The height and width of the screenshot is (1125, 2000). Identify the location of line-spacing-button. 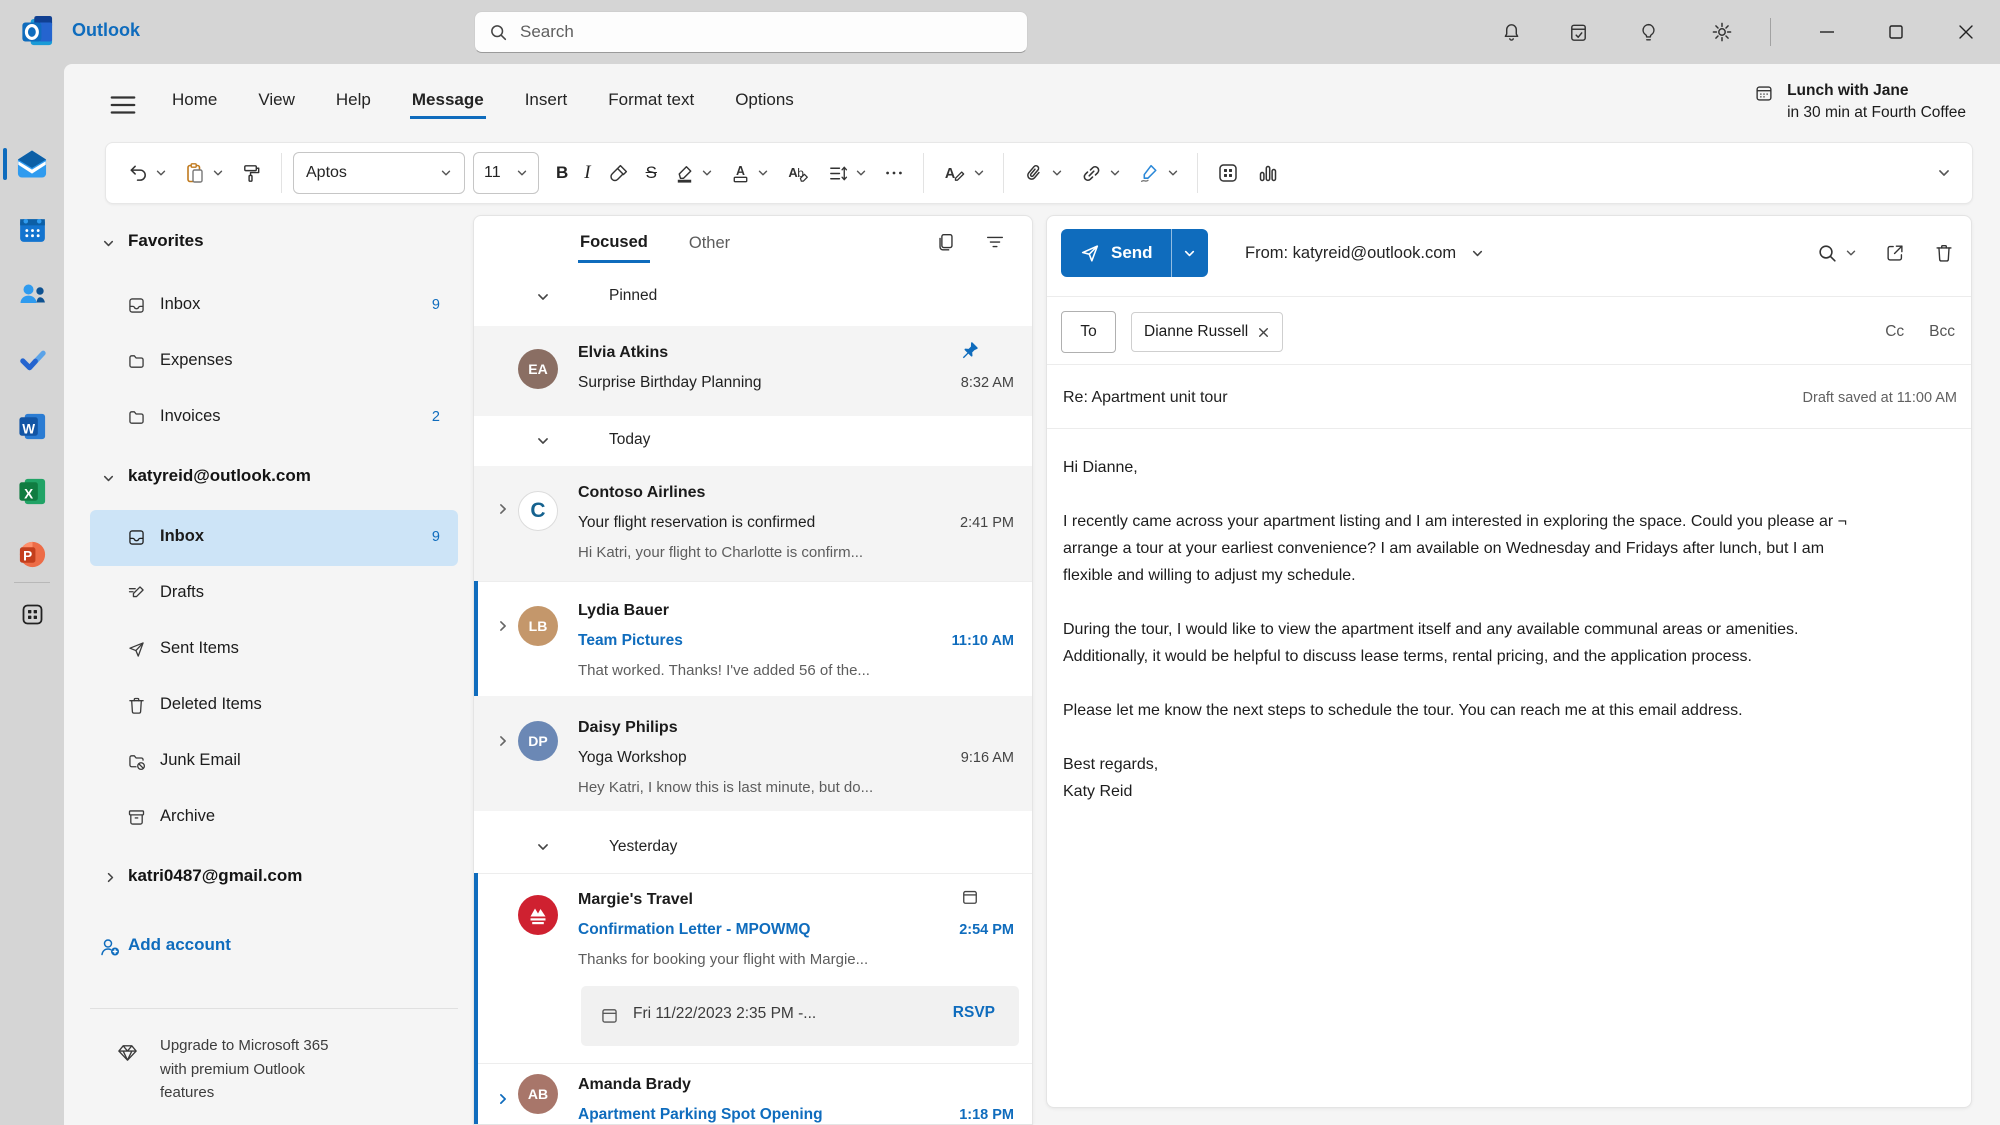
(847, 173).